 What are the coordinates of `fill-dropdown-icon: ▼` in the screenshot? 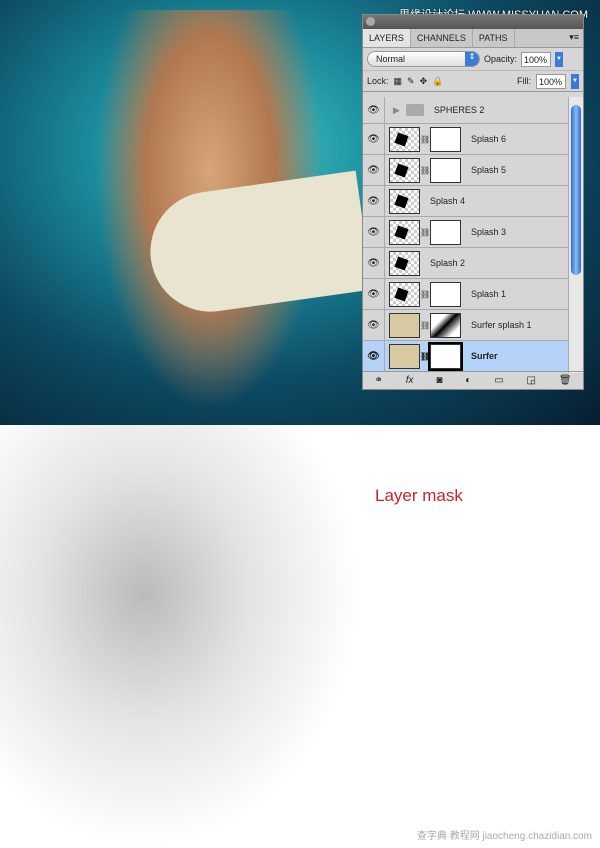 It's located at (575, 81).